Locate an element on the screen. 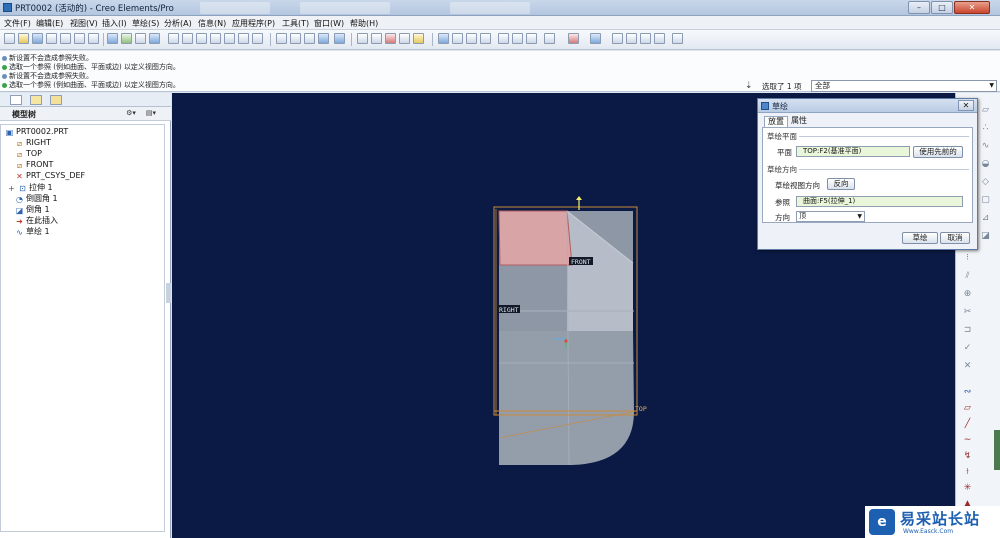 Image resolution: width=1000 pixels, height=538 pixels. point-tool-icon: ∴ is located at coordinates (985, 128).